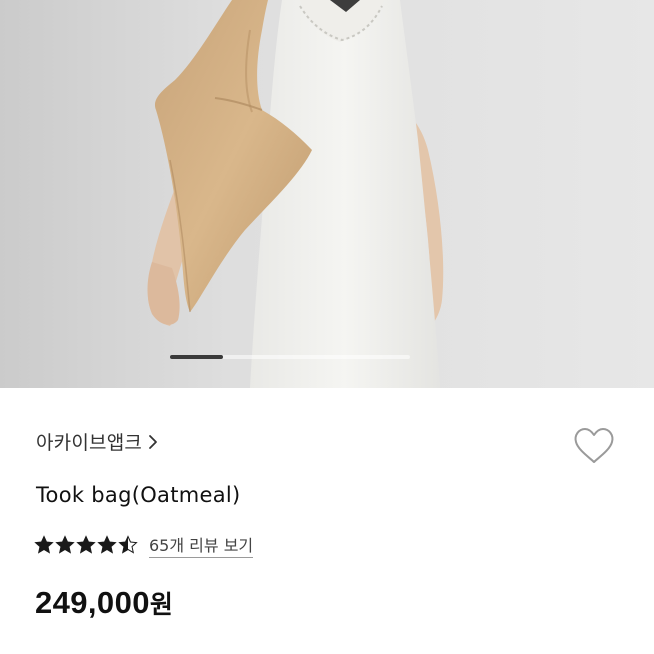  I want to click on brand-link: 아카이브앱크, so click(98, 441).